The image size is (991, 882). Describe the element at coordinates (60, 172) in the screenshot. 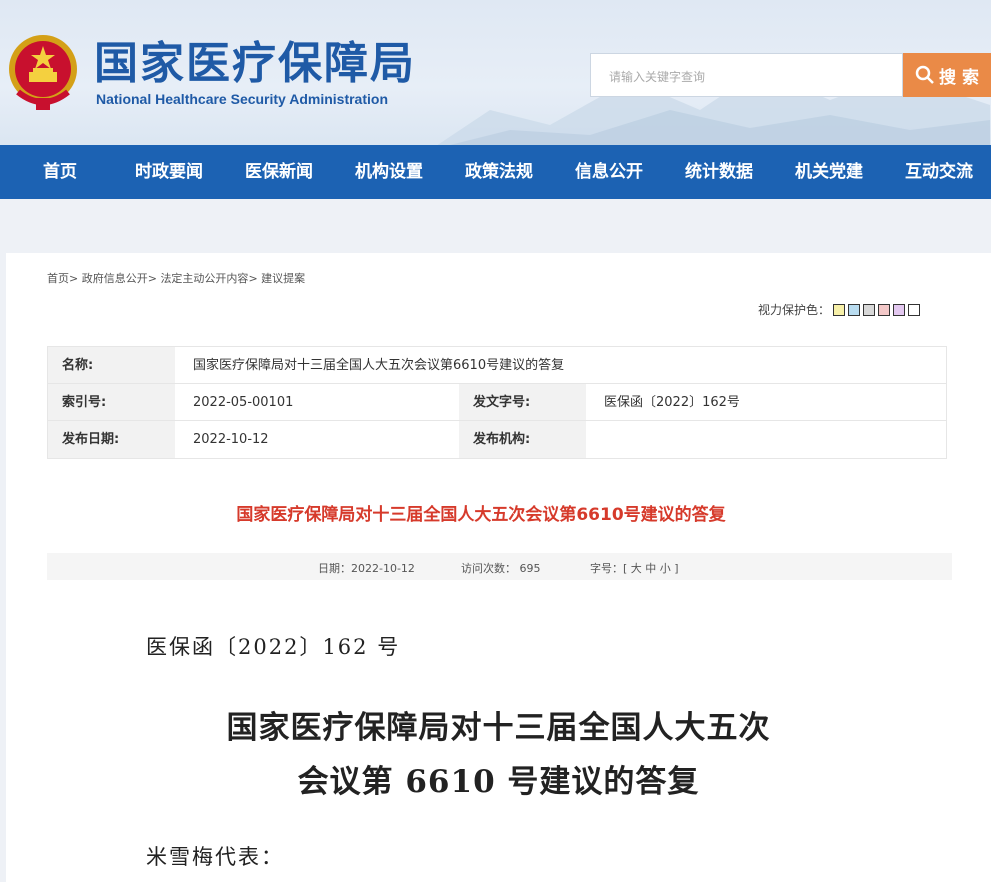

I see `nav-item-home: 首页` at that location.